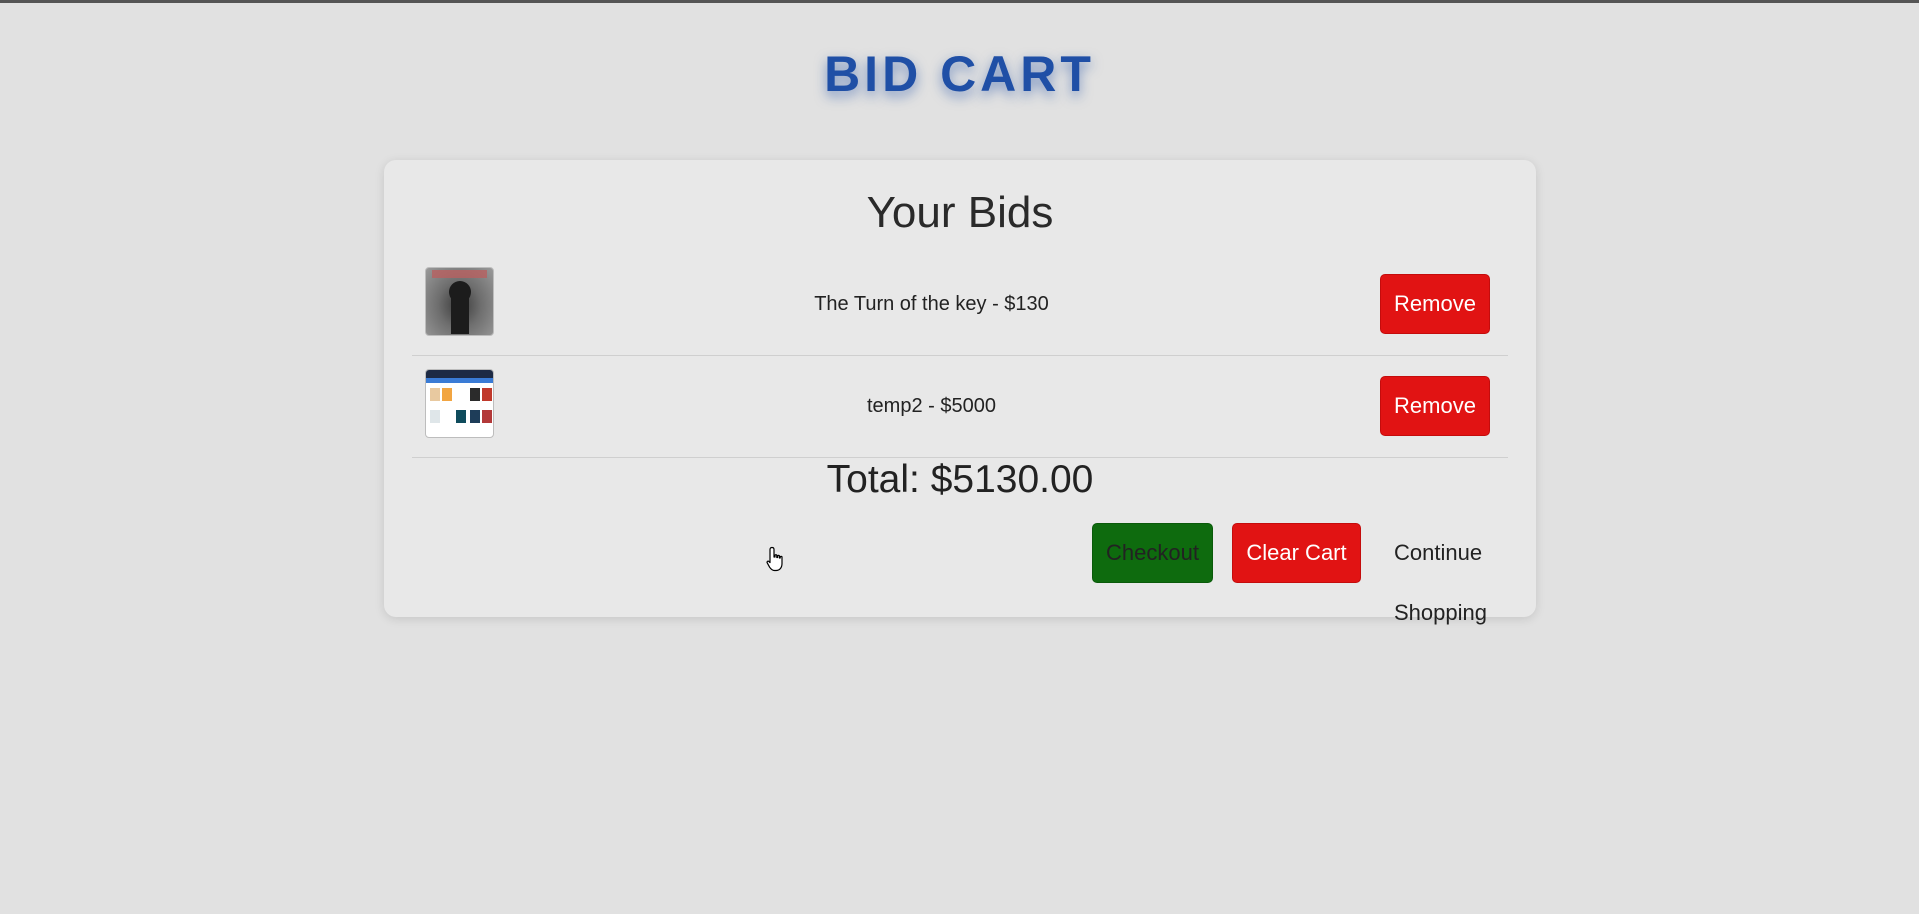 The image size is (1919, 914). Describe the element at coordinates (1152, 553) in the screenshot. I see `checkout-button: Checkout` at that location.